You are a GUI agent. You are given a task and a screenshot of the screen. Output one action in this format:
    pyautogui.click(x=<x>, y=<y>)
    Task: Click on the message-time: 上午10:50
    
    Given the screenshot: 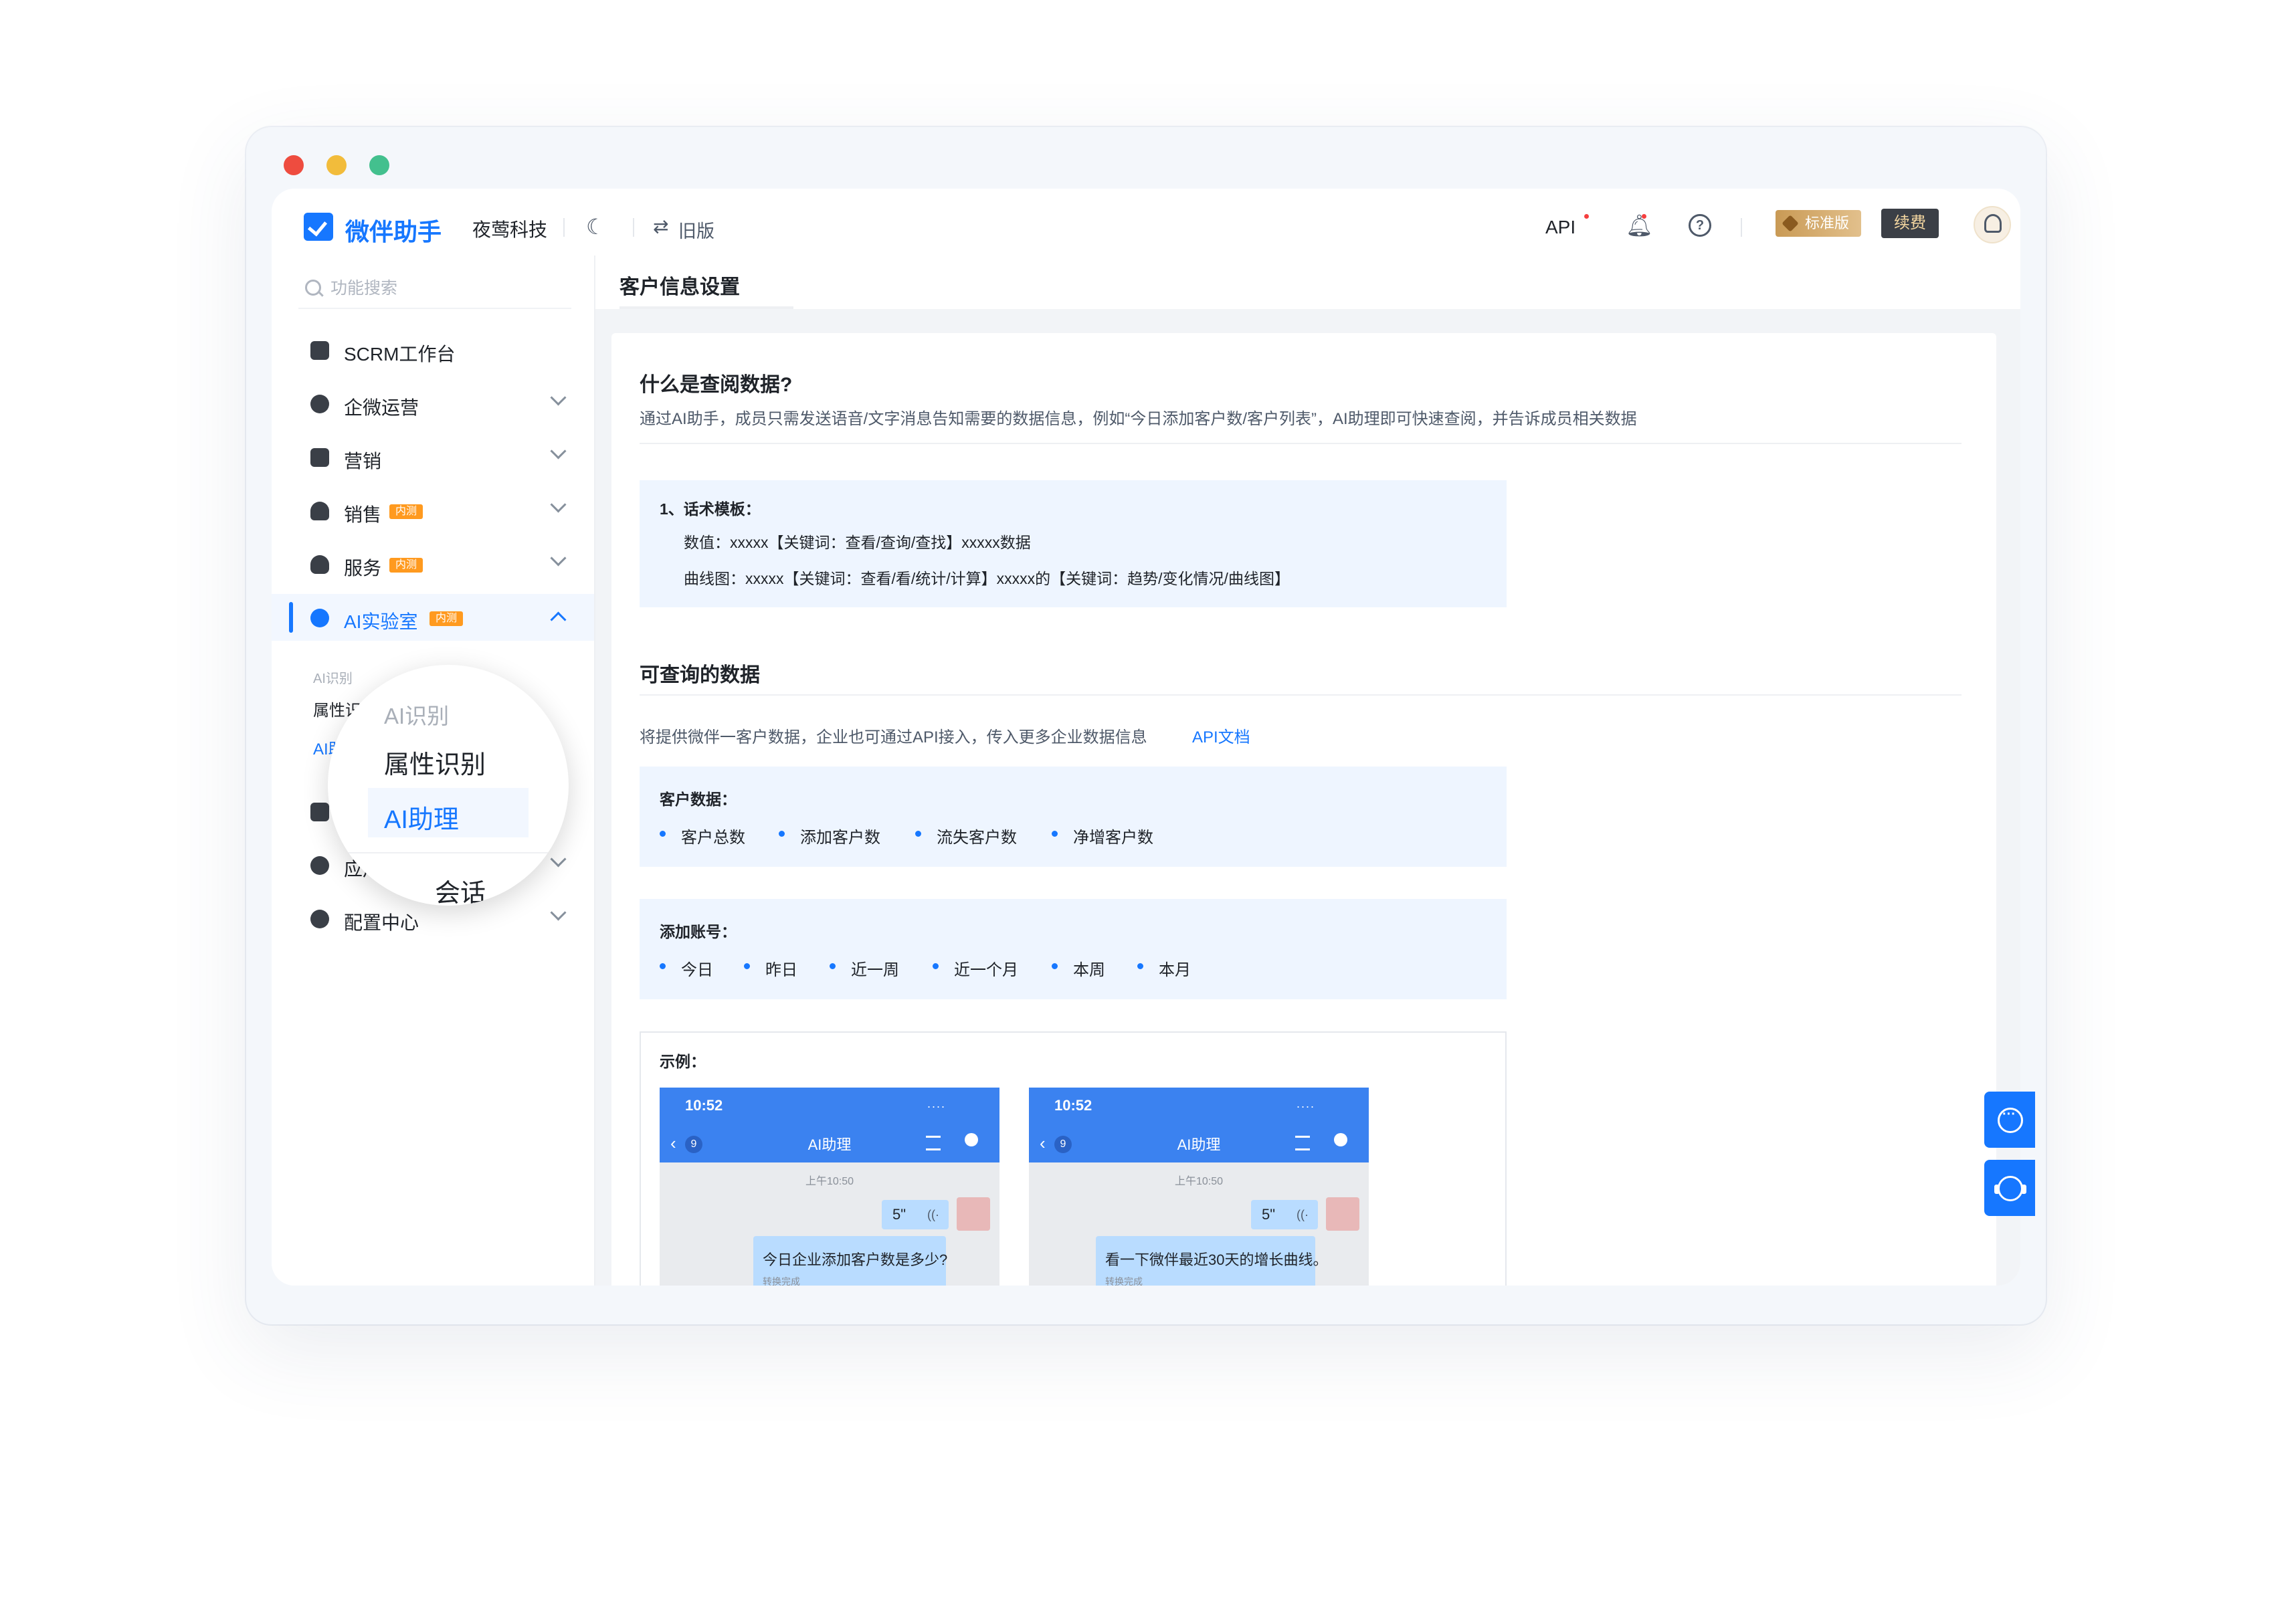 What is the action you would take?
    pyautogui.click(x=829, y=1181)
    